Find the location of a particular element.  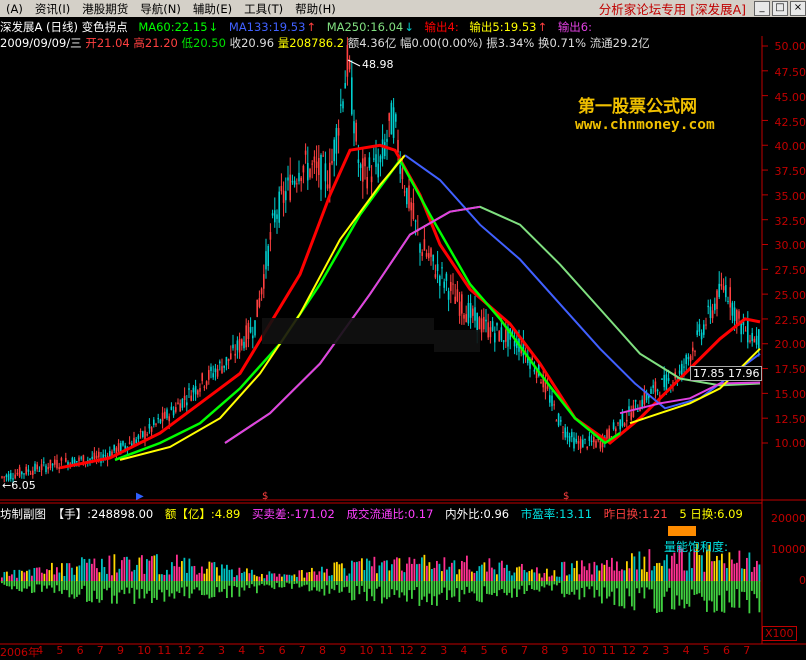

volume-tick-label: 0 is located at coordinates (802, 580).